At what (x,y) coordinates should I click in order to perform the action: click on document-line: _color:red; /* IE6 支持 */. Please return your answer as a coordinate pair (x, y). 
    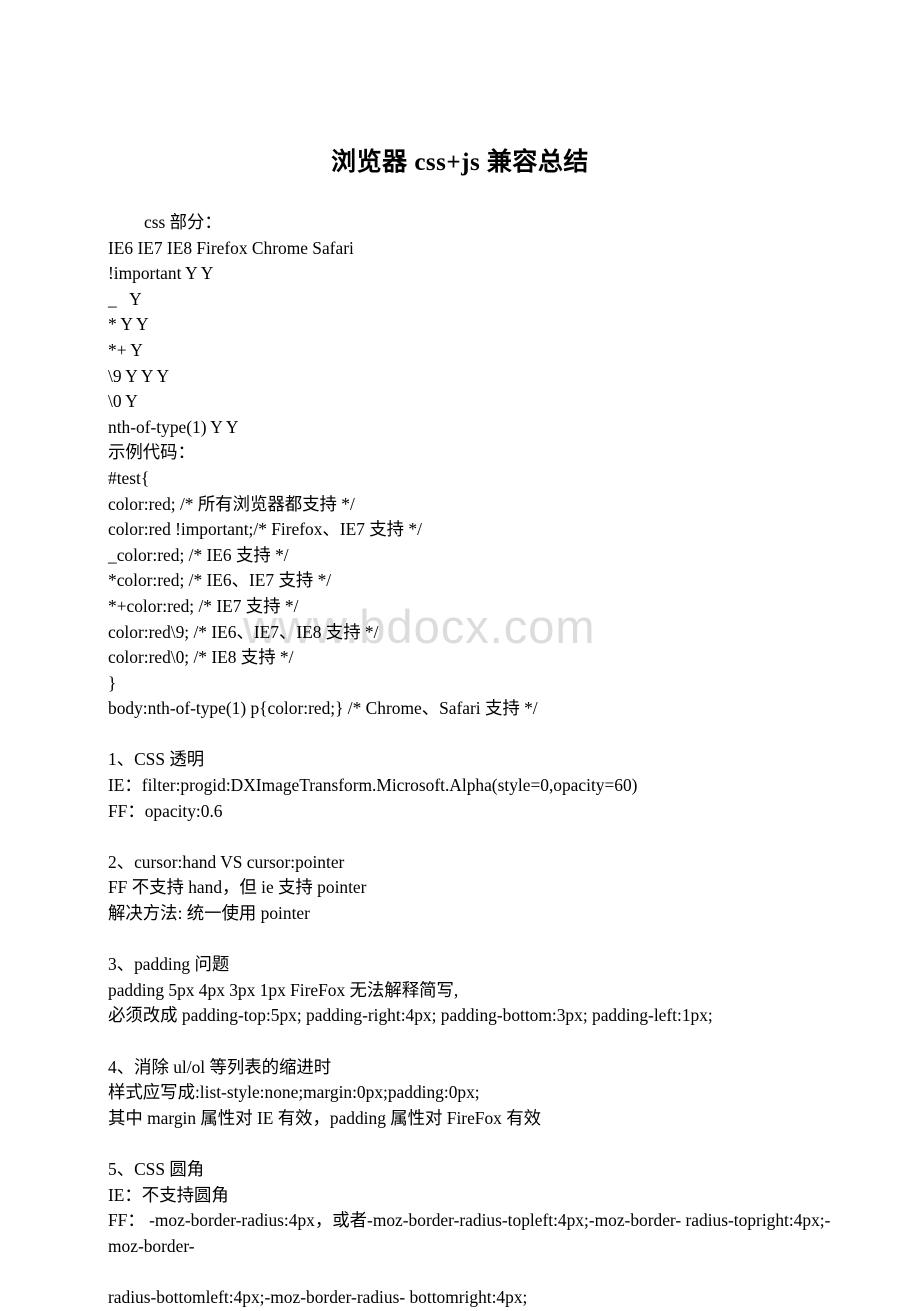
    Looking at the image, I should click on (198, 554).